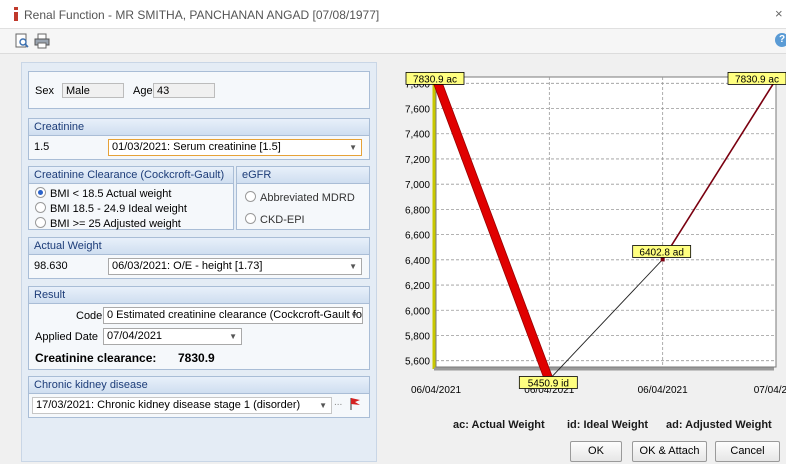 This screenshot has height=464, width=786. I want to click on patient-info-box: Sex Male Age 43, so click(199, 90).